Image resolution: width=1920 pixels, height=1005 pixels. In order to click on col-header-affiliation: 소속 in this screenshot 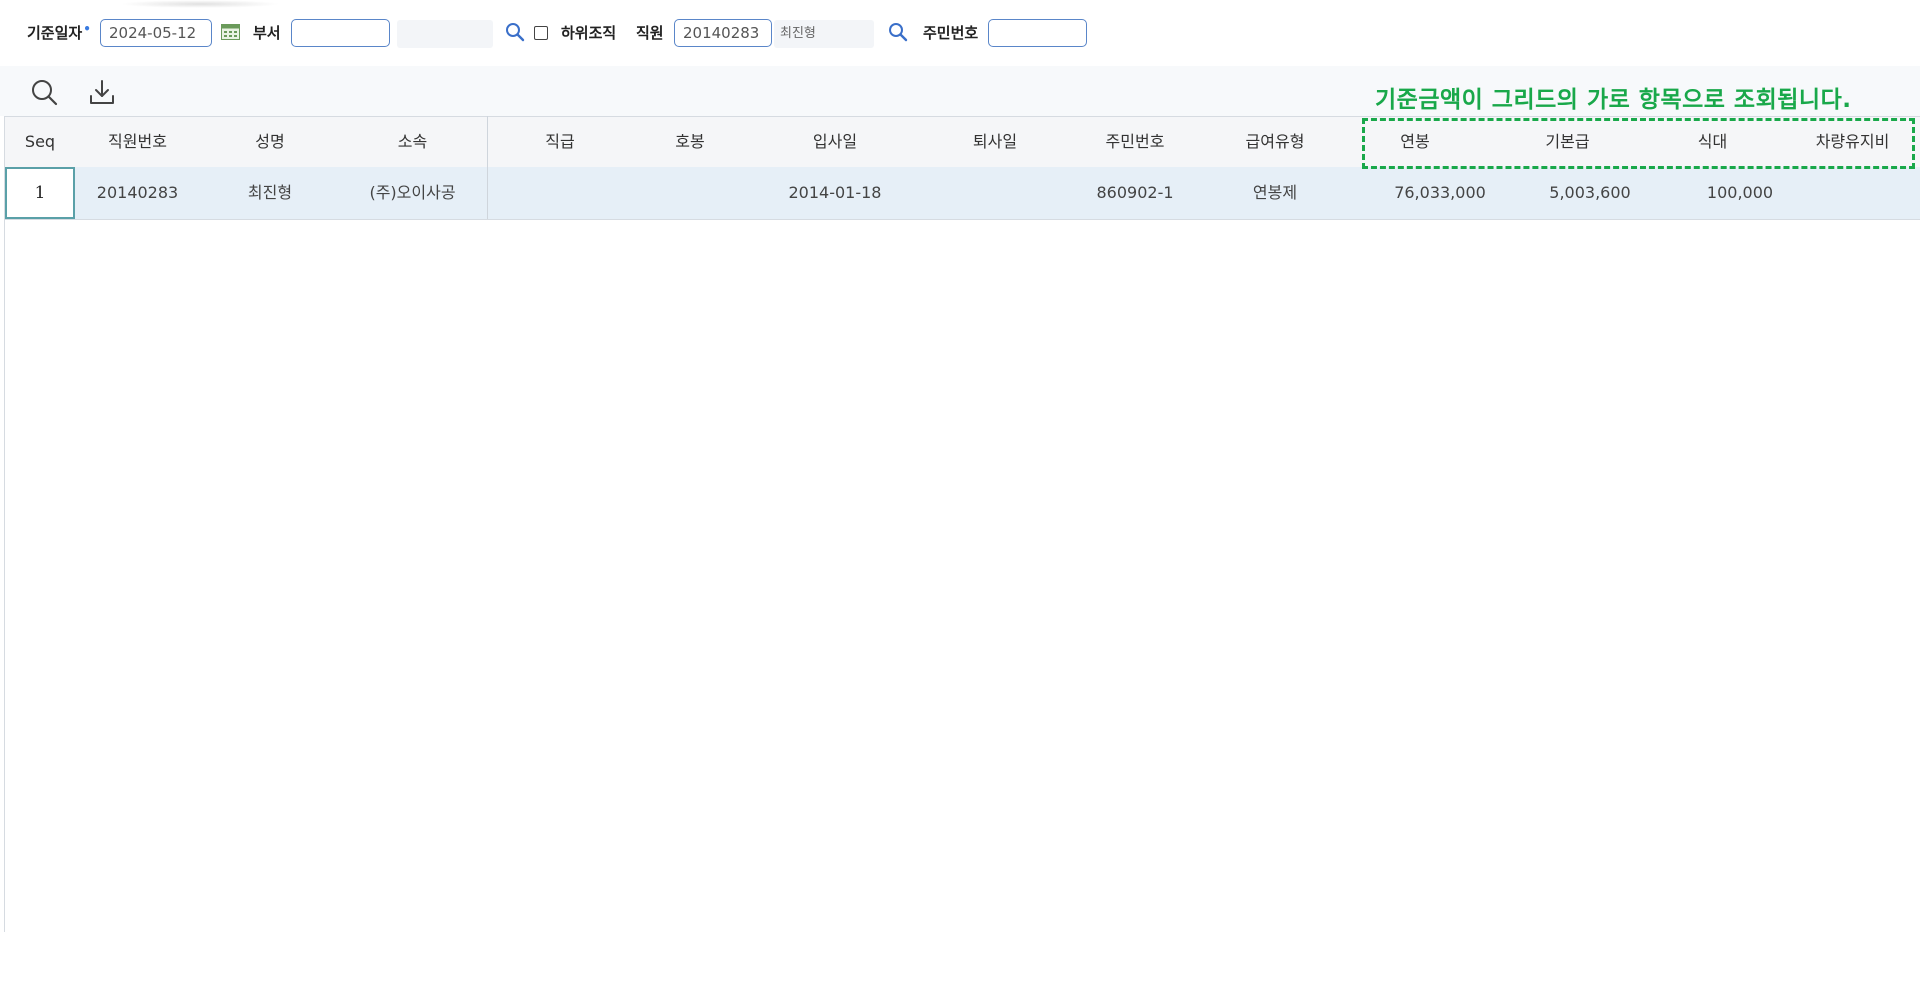, I will do `click(412, 142)`.